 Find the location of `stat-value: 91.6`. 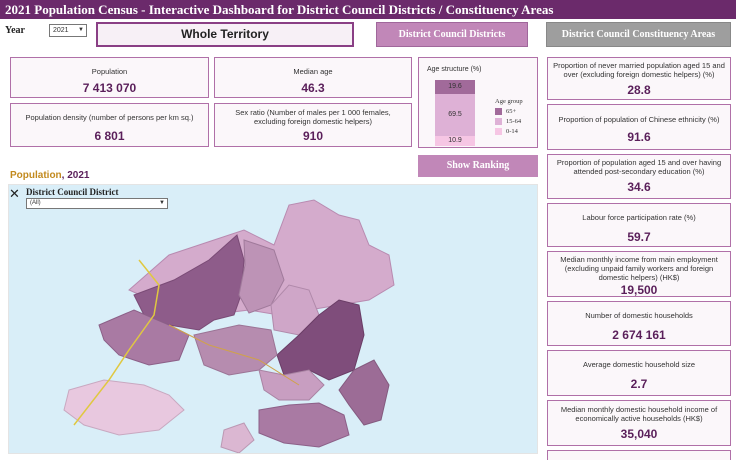

stat-value: 91.6 is located at coordinates (639, 137).